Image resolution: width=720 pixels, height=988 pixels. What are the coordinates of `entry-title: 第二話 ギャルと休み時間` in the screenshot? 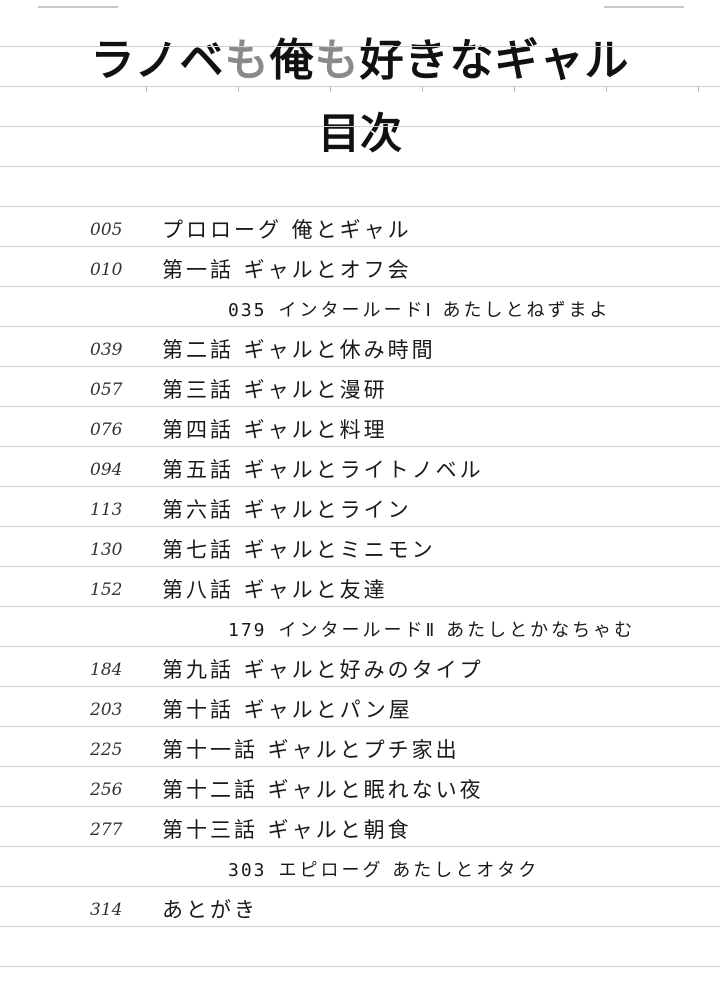 It's located at (299, 350).